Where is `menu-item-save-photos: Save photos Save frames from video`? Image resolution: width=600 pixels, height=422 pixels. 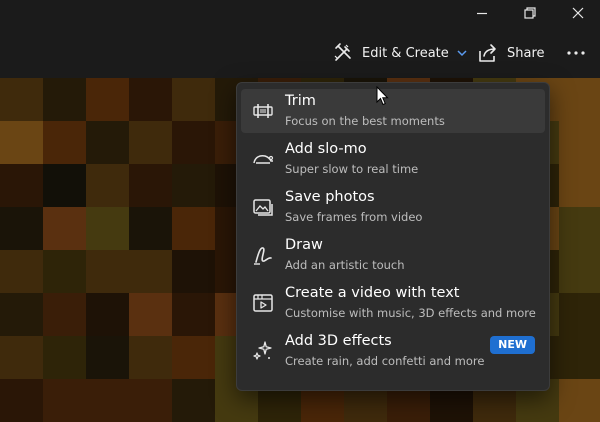
menu-item-save-photos: Save photos Save frames from video is located at coordinates (393, 207).